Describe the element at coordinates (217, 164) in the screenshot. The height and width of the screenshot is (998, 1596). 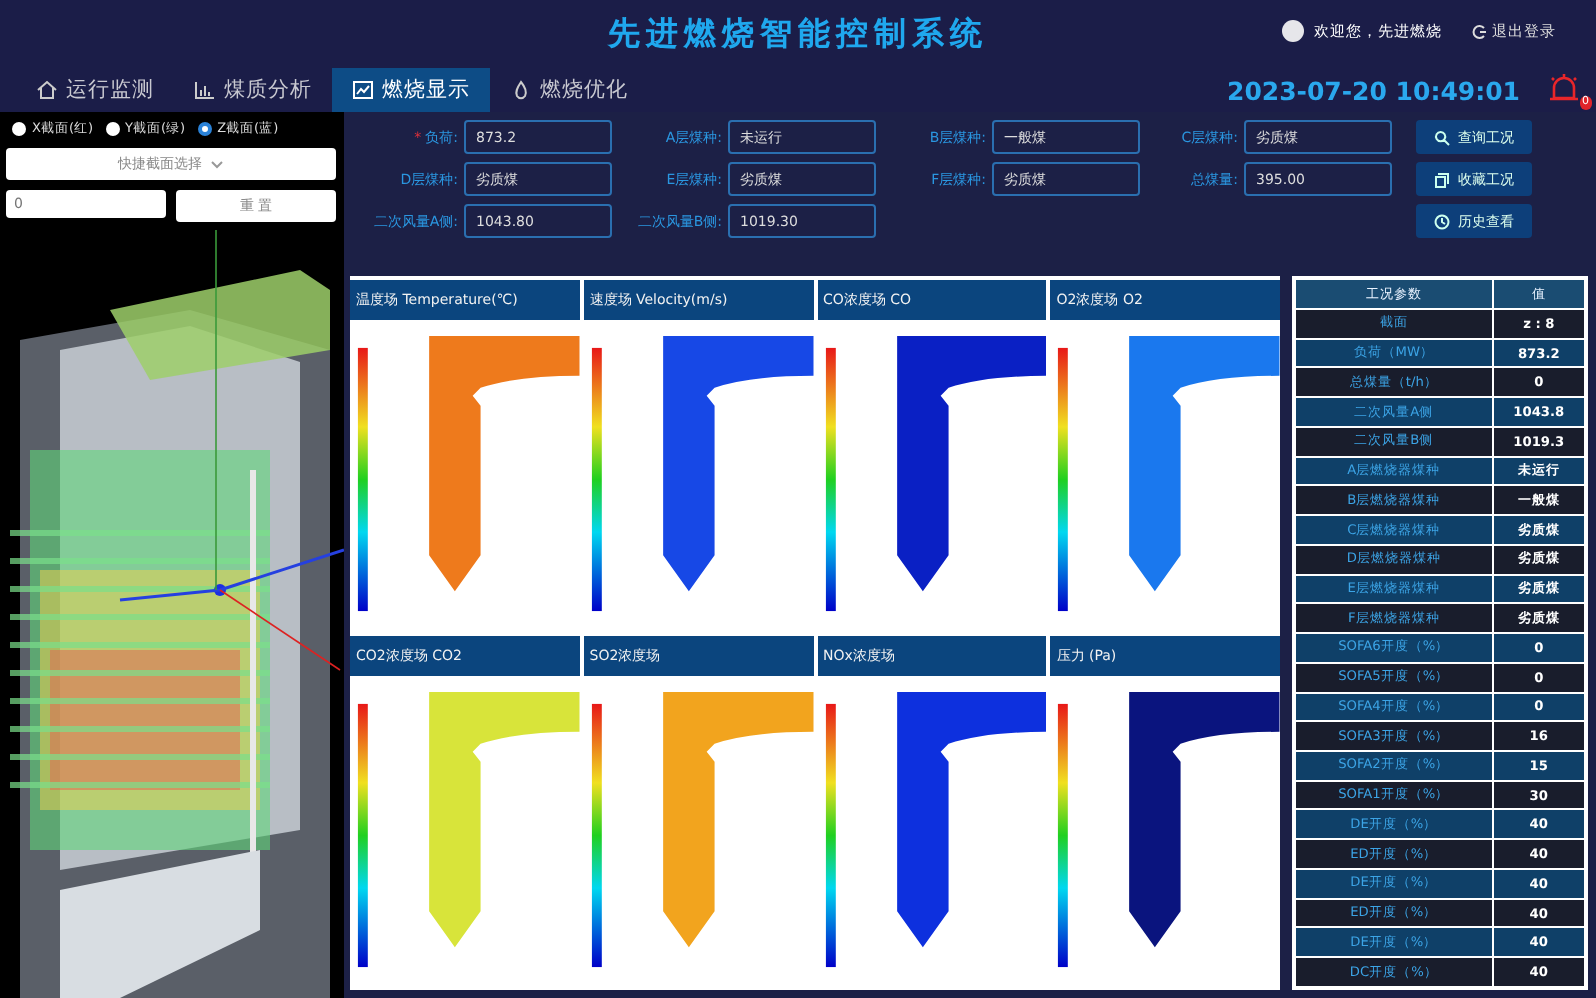
I see `chevron-down-icon` at that location.